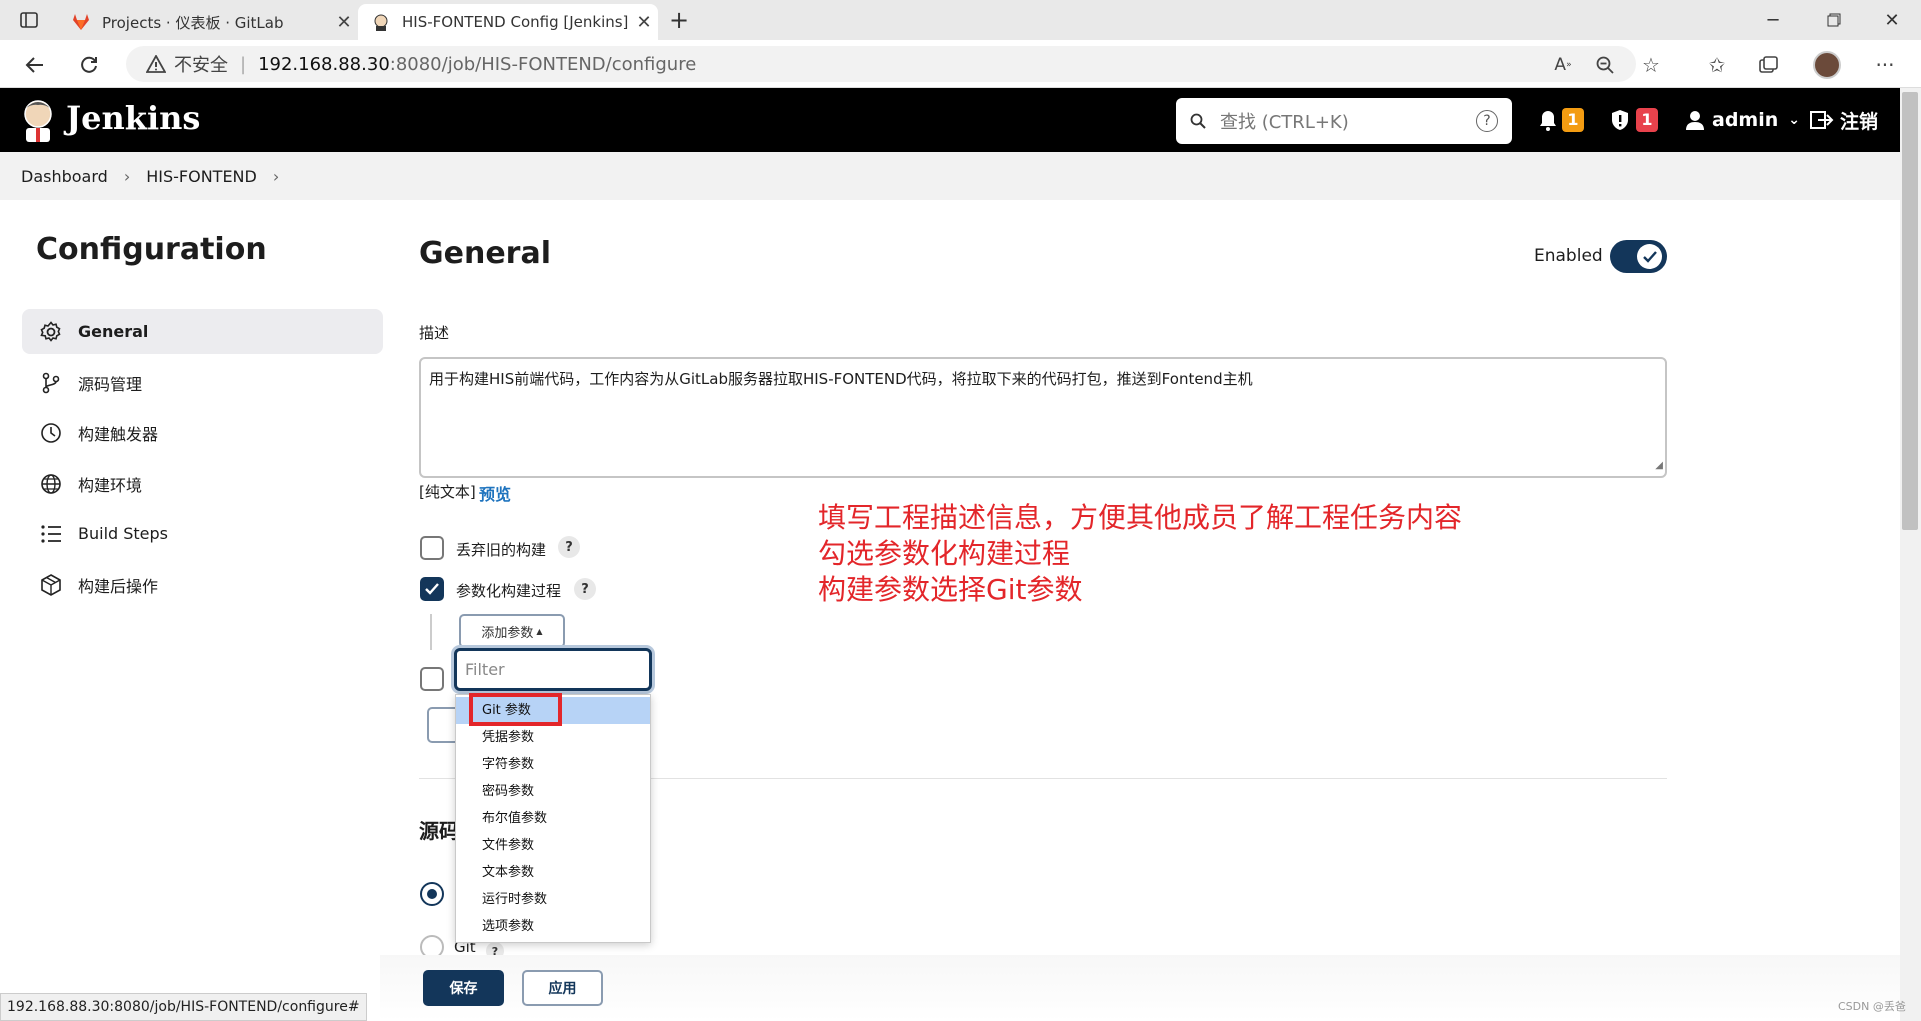 This screenshot has height=1021, width=1921. Describe the element at coordinates (1769, 65) in the screenshot. I see `collections-icon` at that location.